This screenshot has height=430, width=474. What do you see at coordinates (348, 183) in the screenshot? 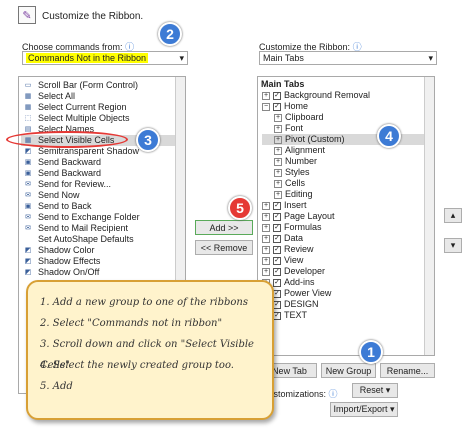
I see `tree-item: + Cells` at bounding box center [348, 183].